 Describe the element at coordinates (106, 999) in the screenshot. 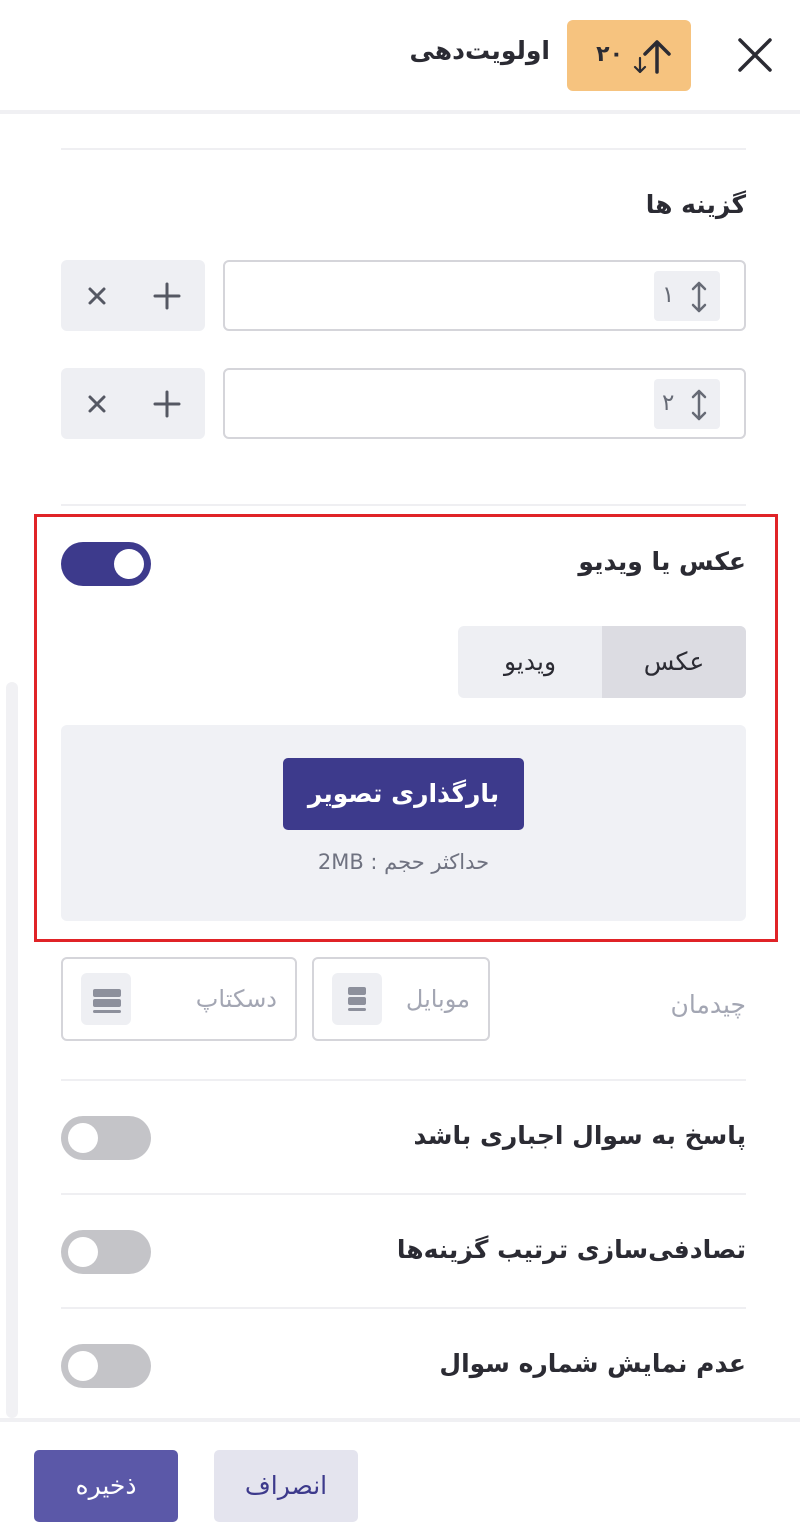

I see `desktop-layout-icon` at that location.